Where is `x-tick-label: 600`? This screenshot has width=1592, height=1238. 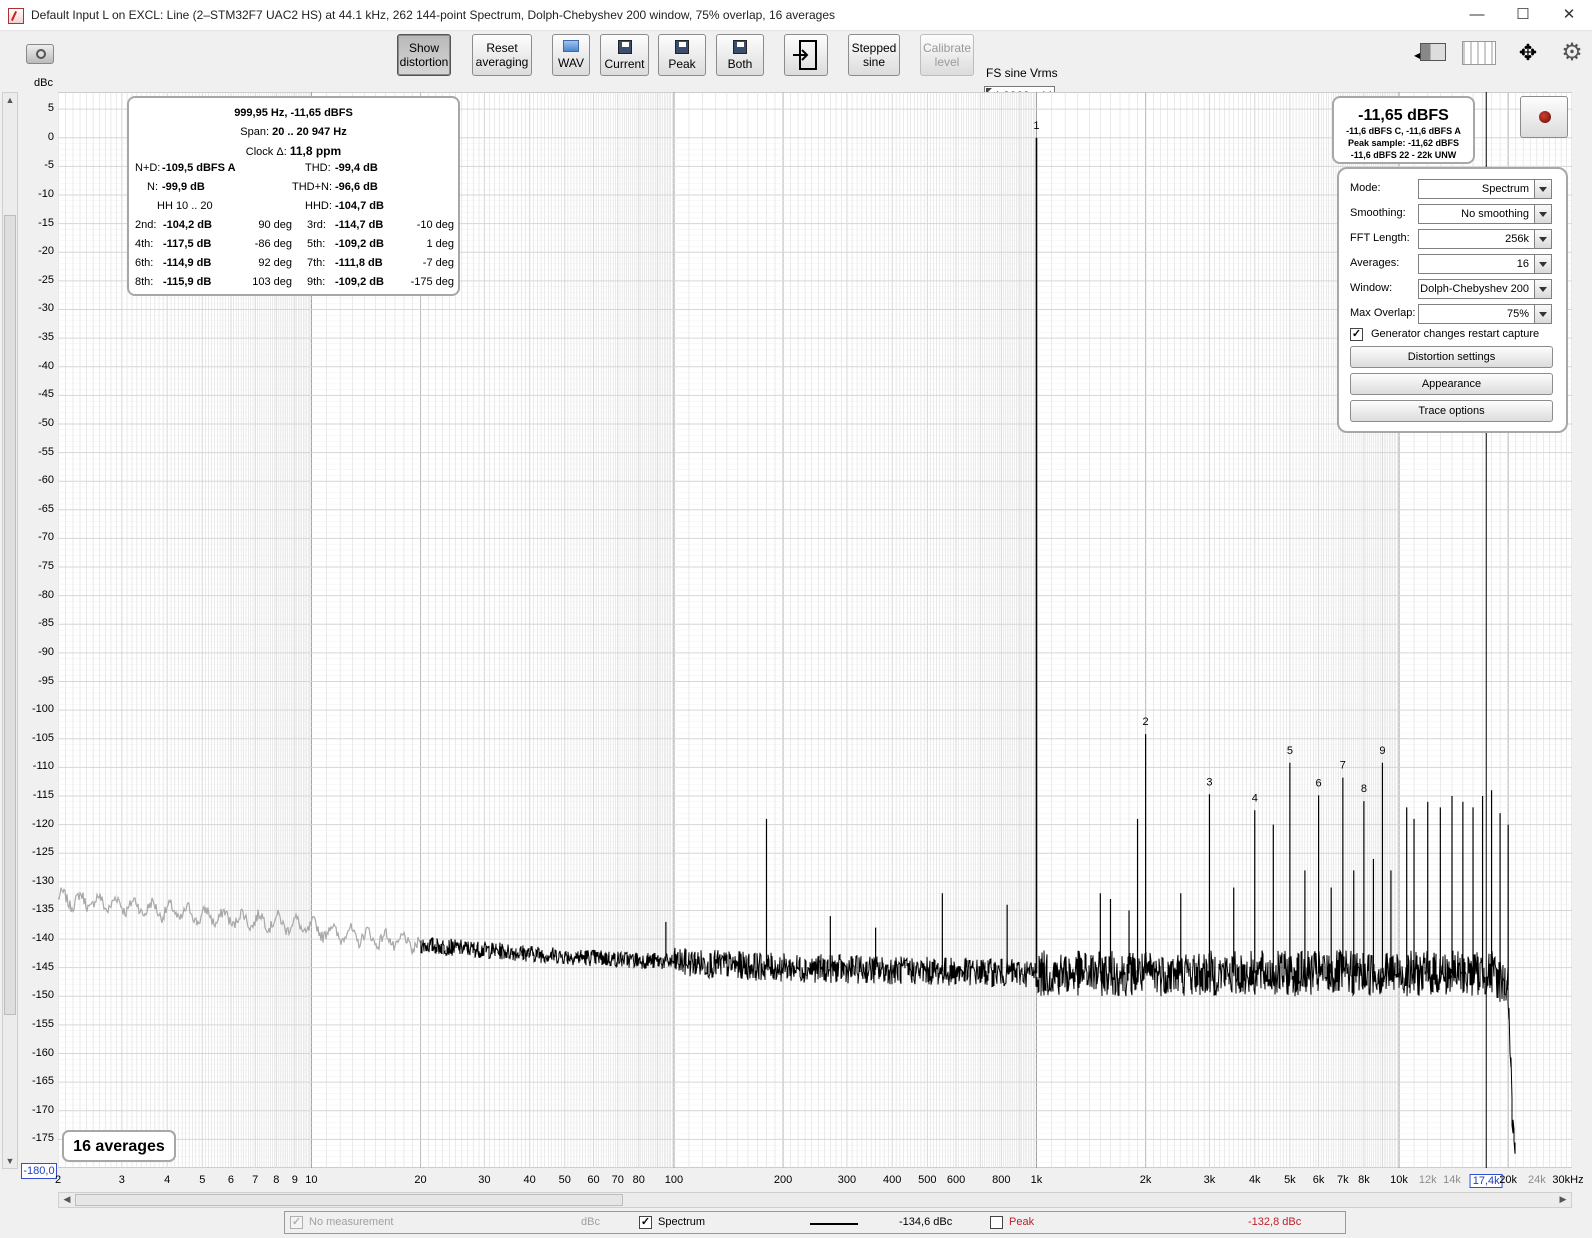
x-tick-label: 600 is located at coordinates (956, 1180).